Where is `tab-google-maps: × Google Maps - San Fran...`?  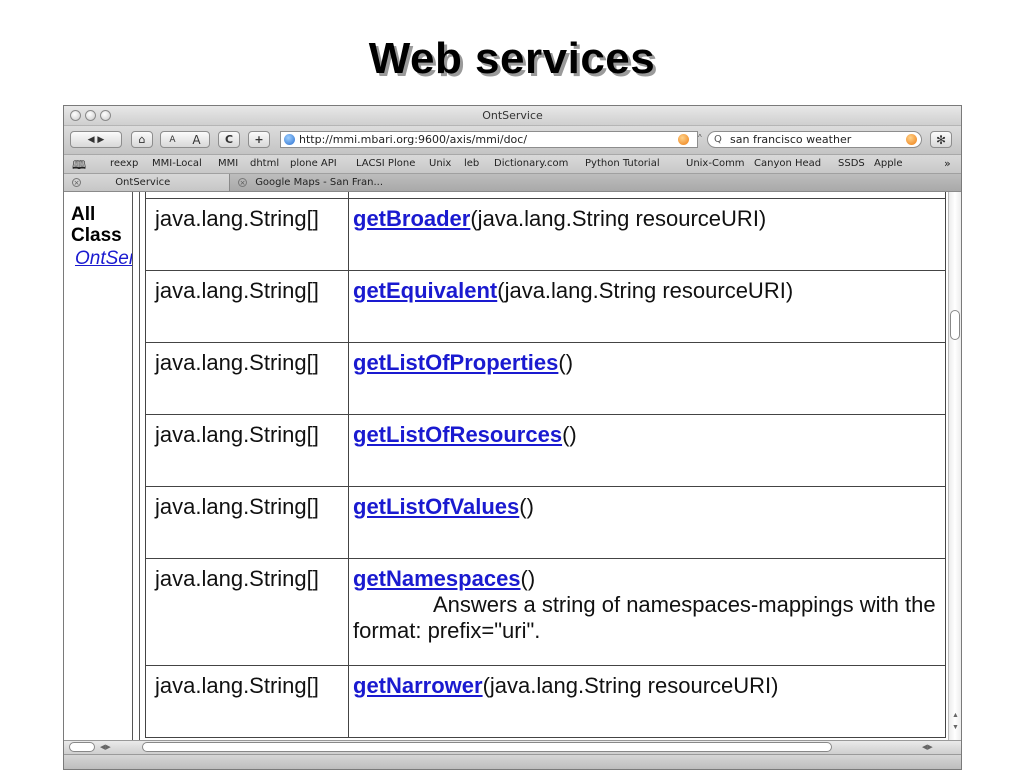 tab-google-maps: × Google Maps - San Fran... is located at coordinates (329, 182).